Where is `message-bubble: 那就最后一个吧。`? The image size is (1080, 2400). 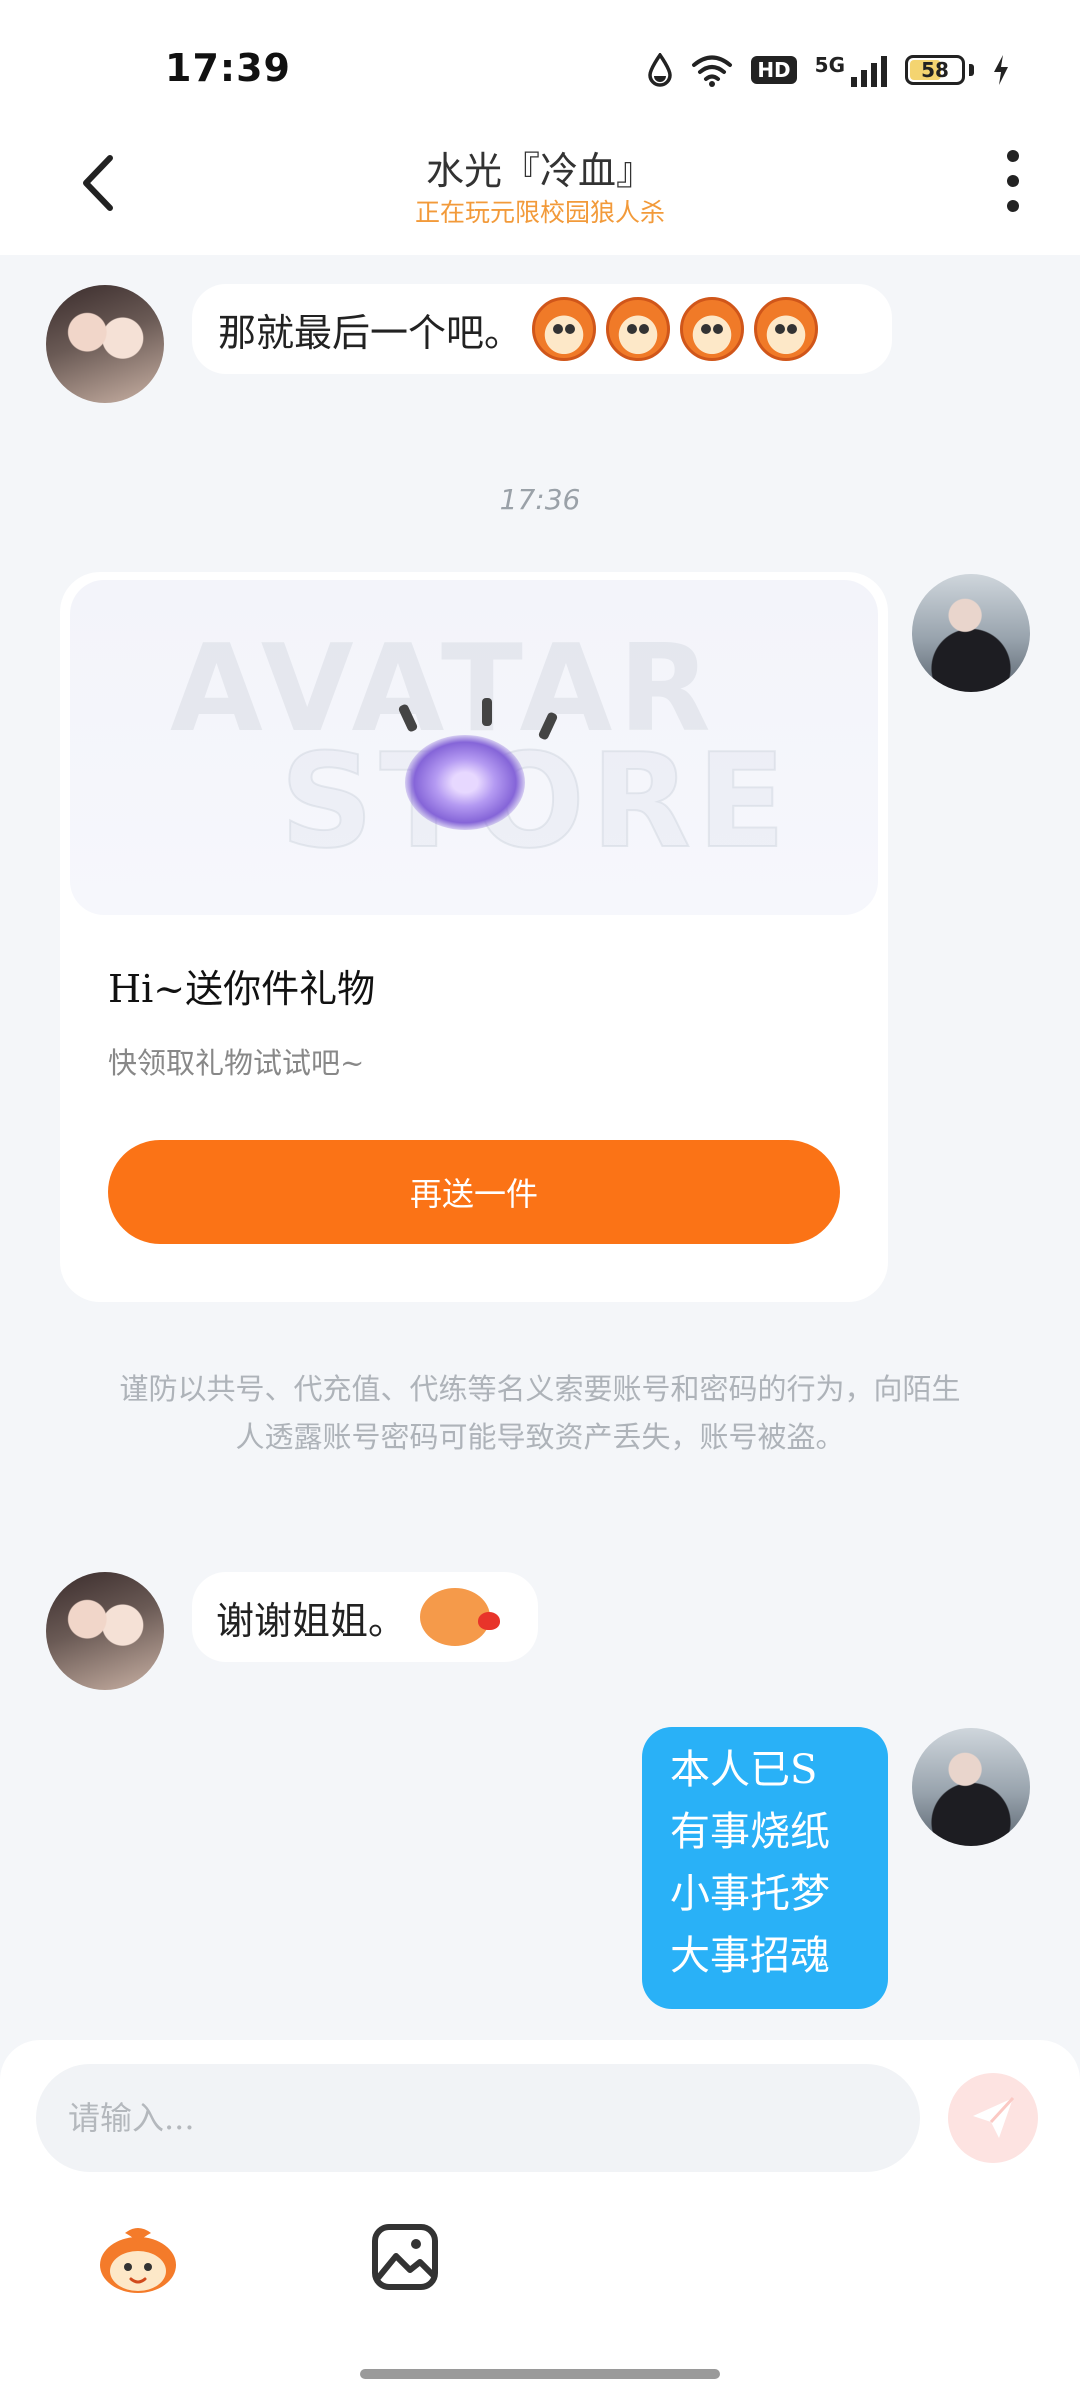
message-bubble: 那就最后一个吧。 is located at coordinates (542, 329).